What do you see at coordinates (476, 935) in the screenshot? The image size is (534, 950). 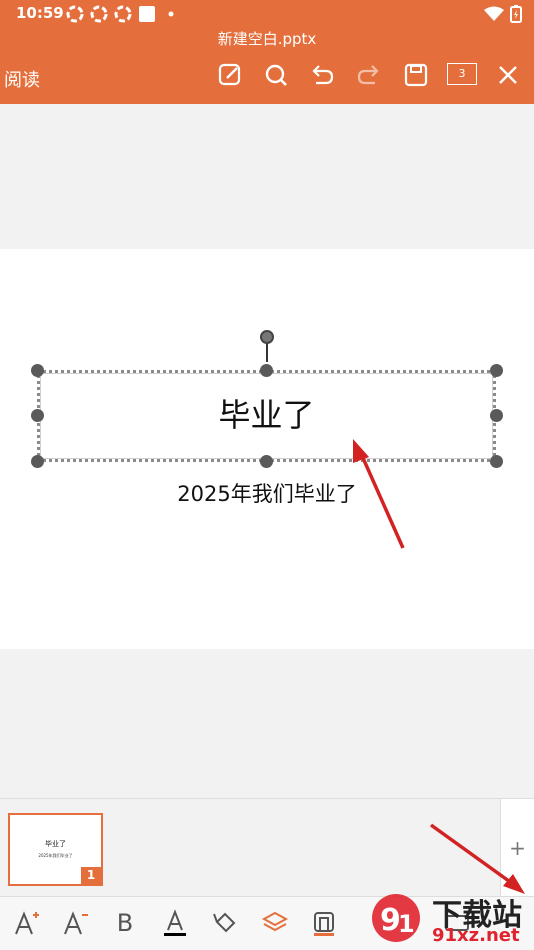 I see `watermark-url: 91xz.net` at bounding box center [476, 935].